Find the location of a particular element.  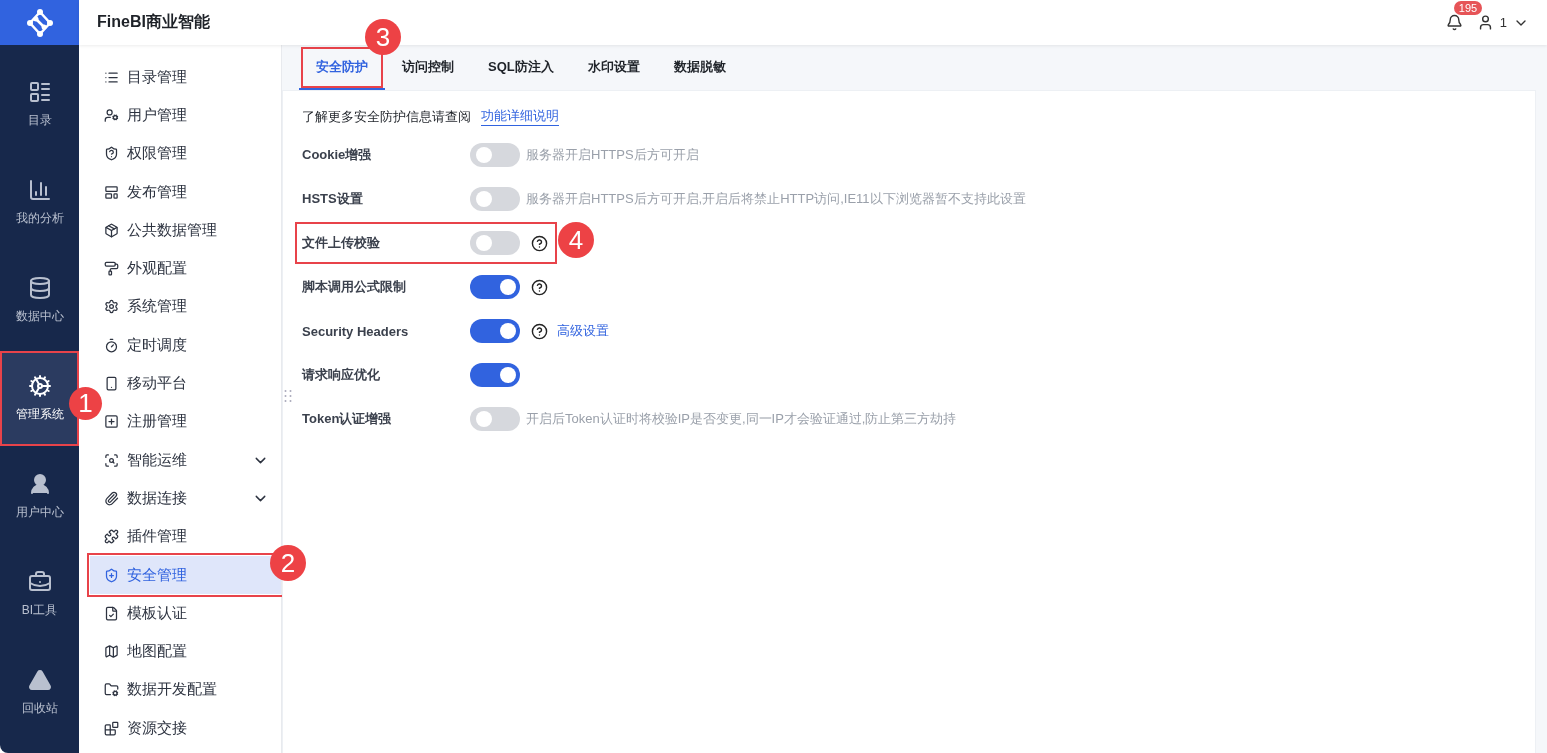

menu-item: 定时调度 is located at coordinates (192, 345).